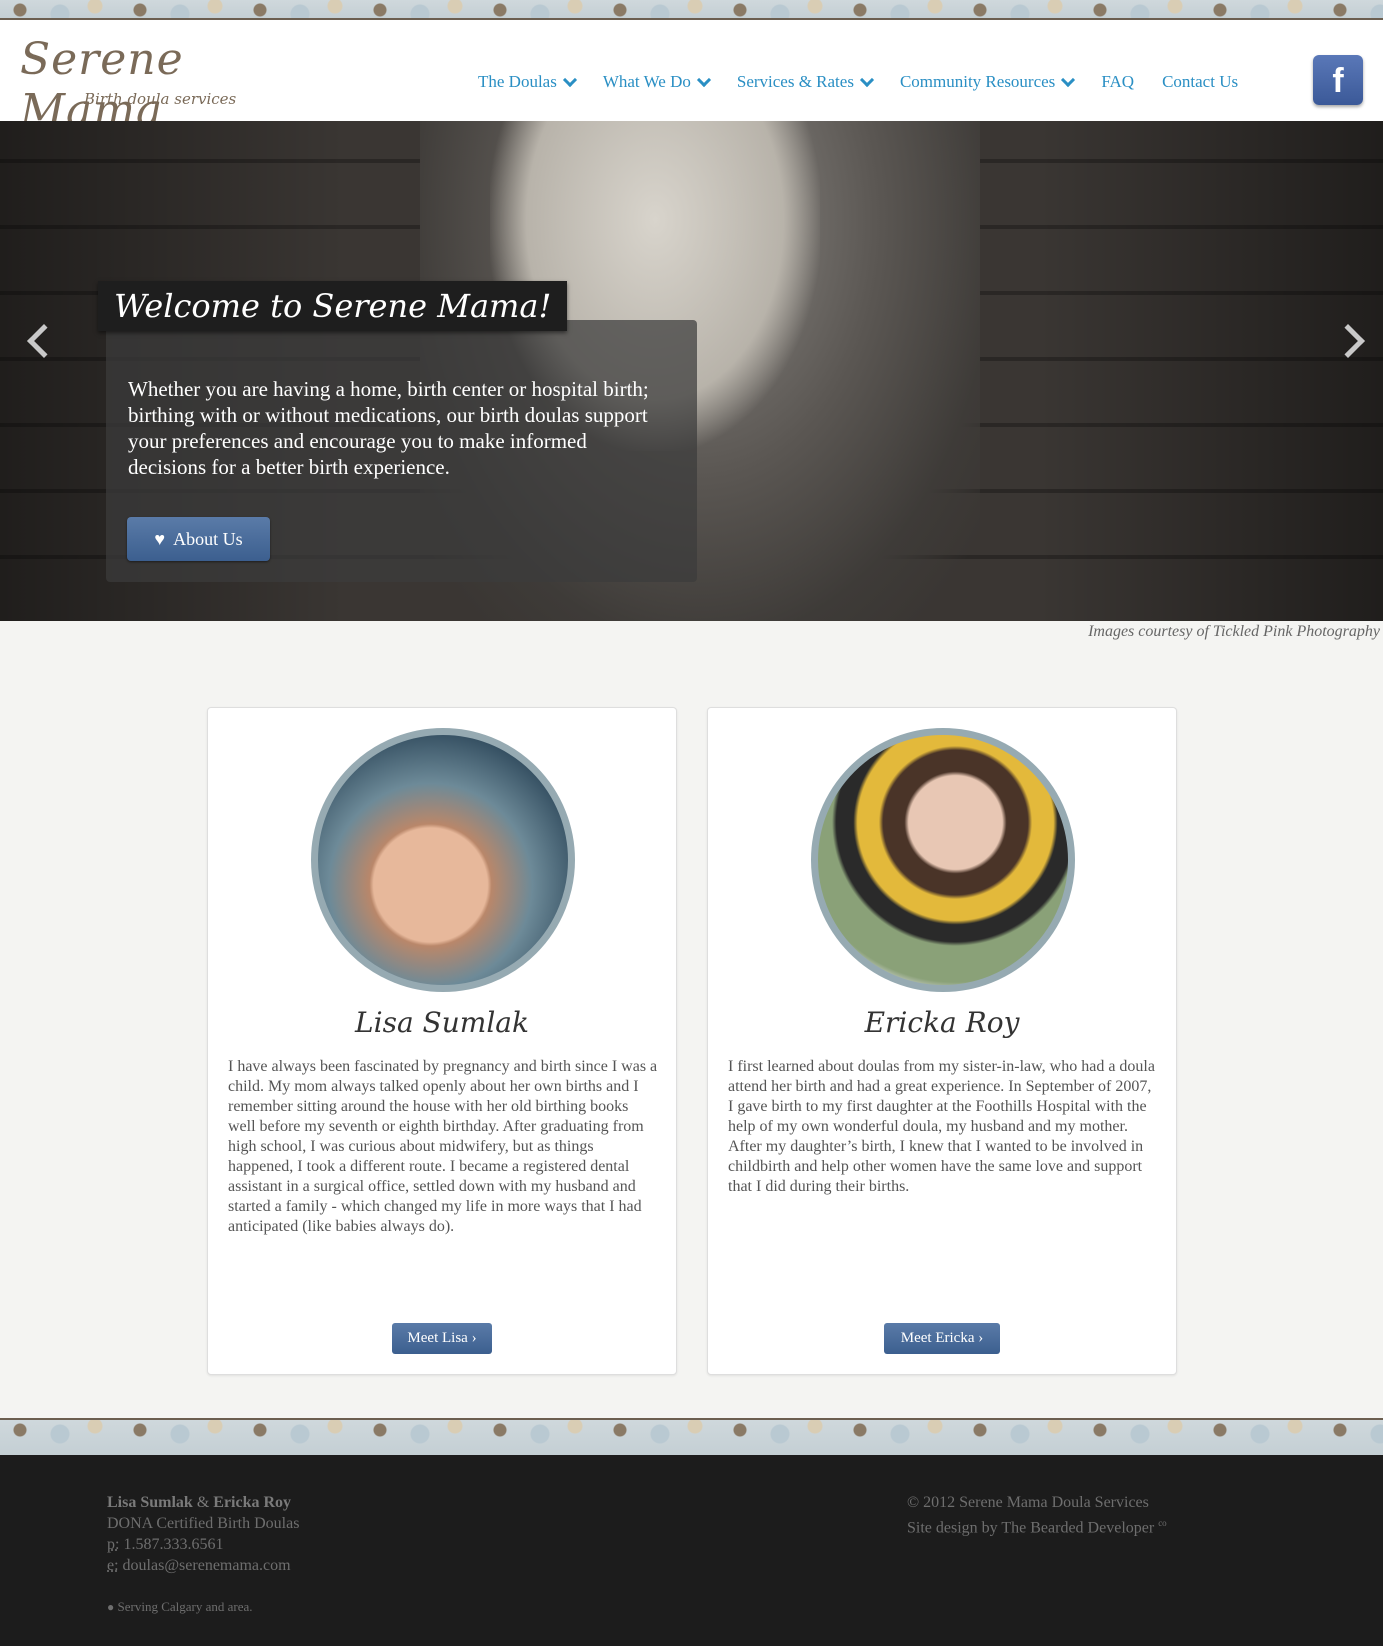 Image resolution: width=1383 pixels, height=1646 pixels. I want to click on about-us-button: ♥ About Us, so click(198, 539).